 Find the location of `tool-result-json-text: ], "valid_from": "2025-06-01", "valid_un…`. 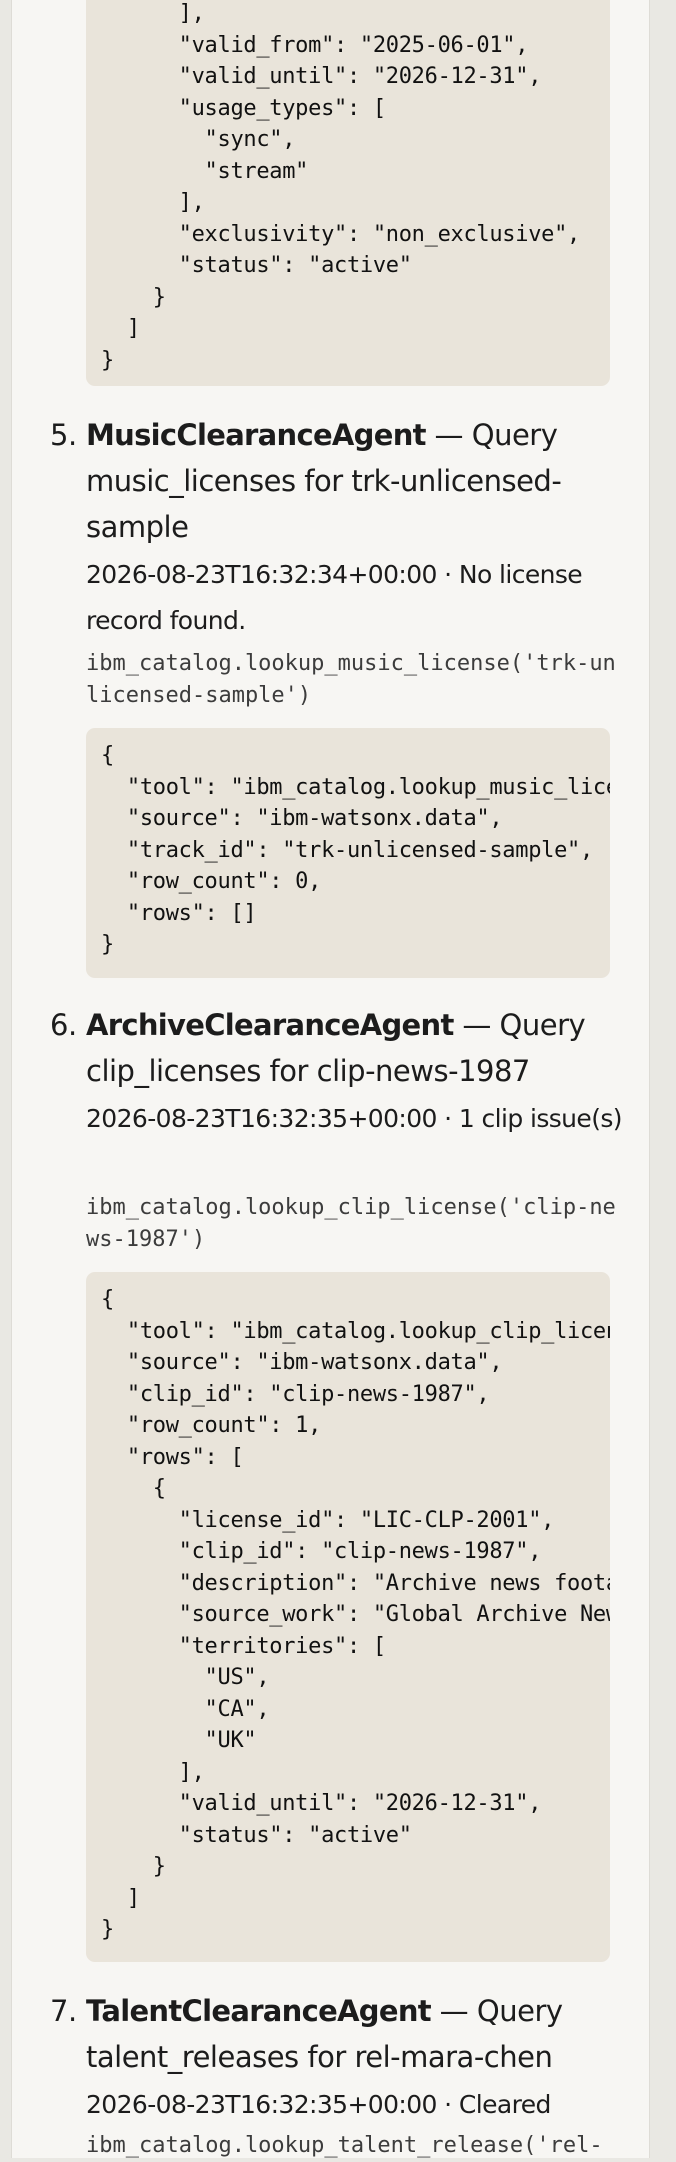

tool-result-json-text: ], "valid_from": "2025-06-01", "valid_un… is located at coordinates (340, 187).